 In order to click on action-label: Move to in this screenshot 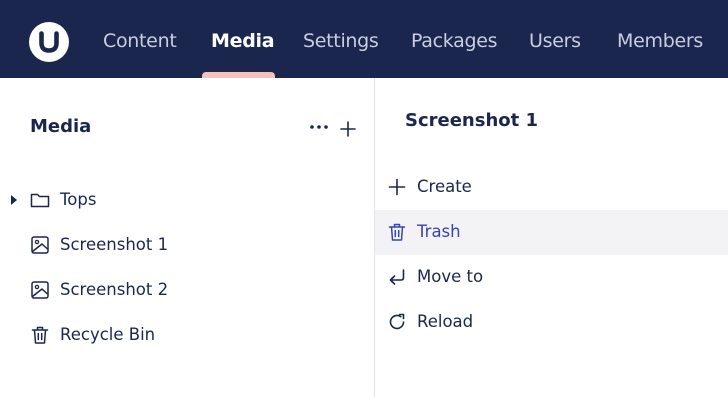, I will do `click(450, 276)`.